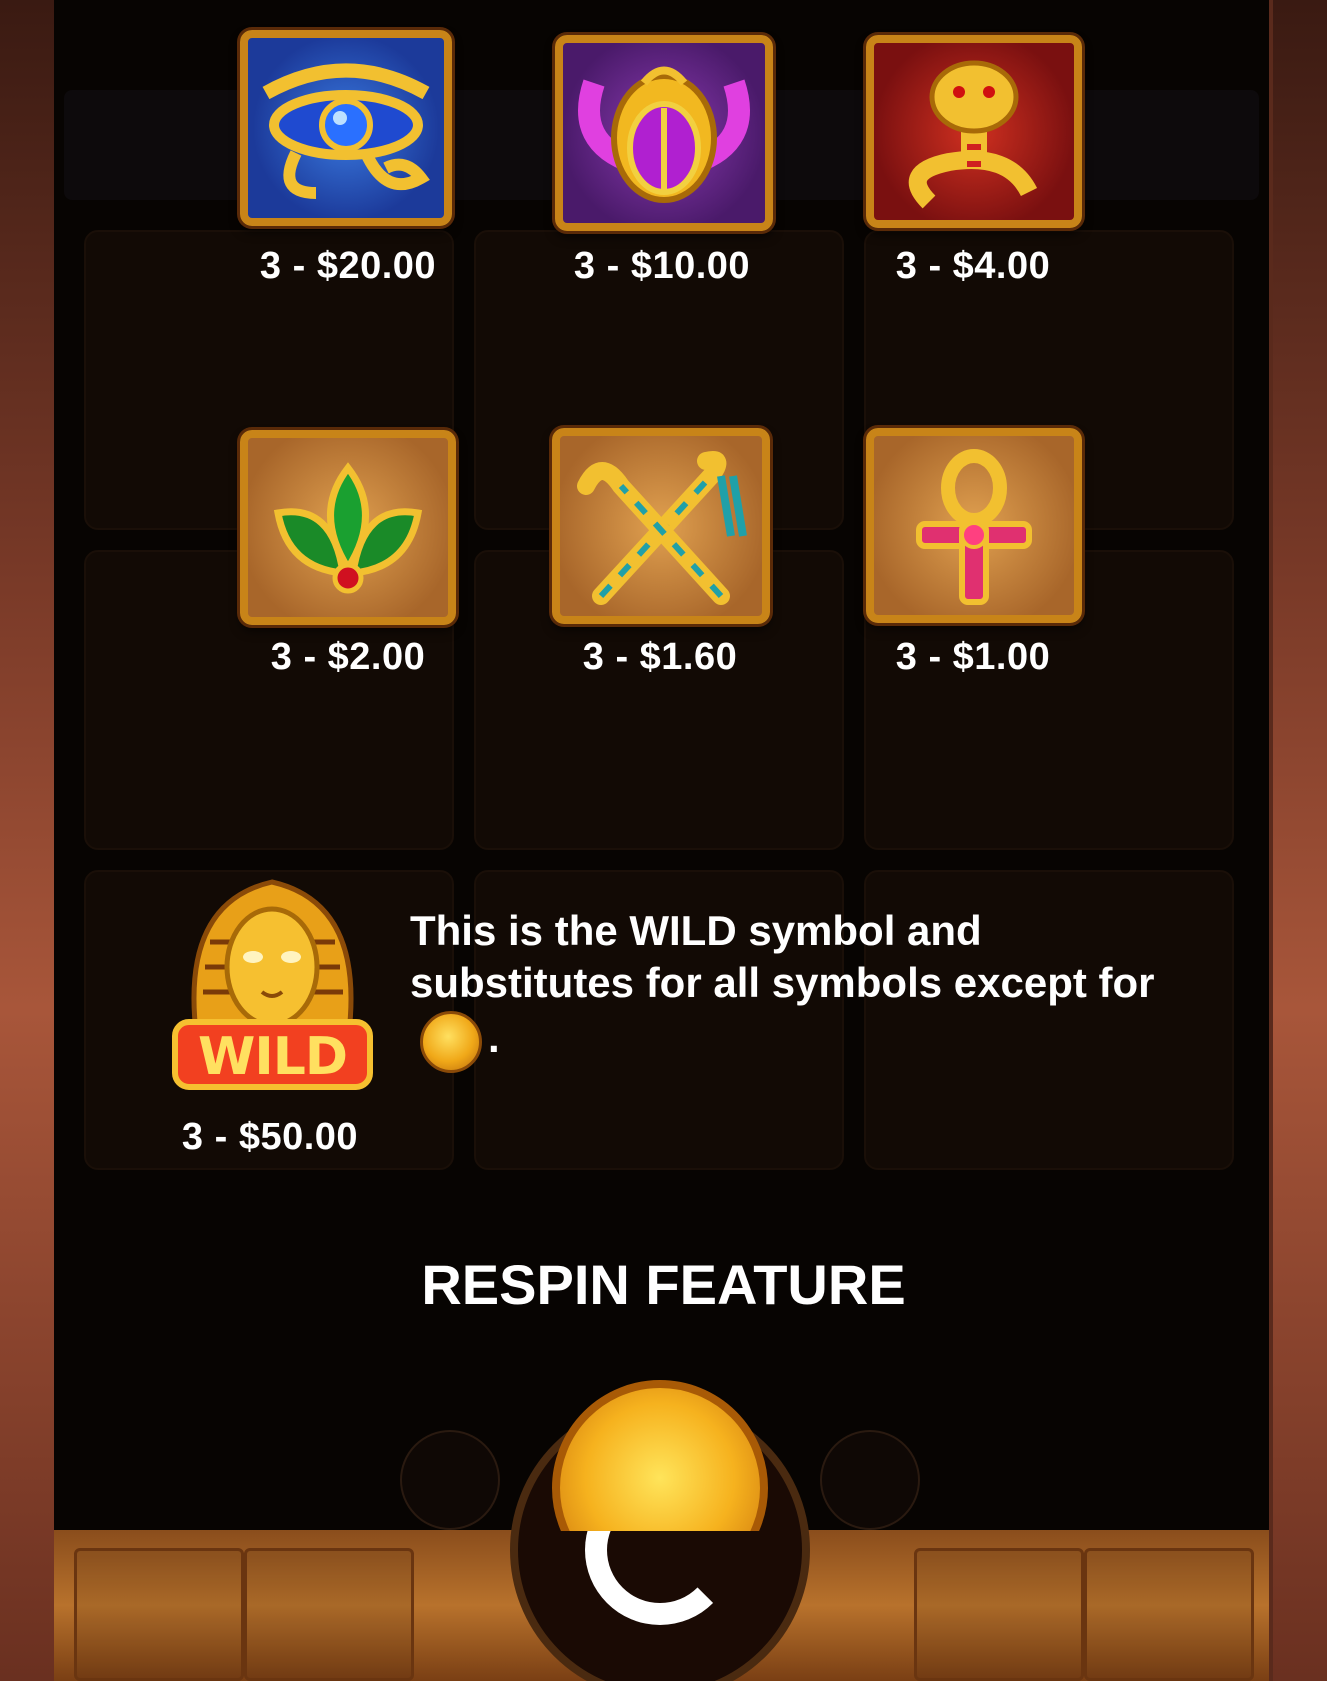 This screenshot has width=1327, height=1681. What do you see at coordinates (870, 1480) in the screenshot?
I see `menu-button` at bounding box center [870, 1480].